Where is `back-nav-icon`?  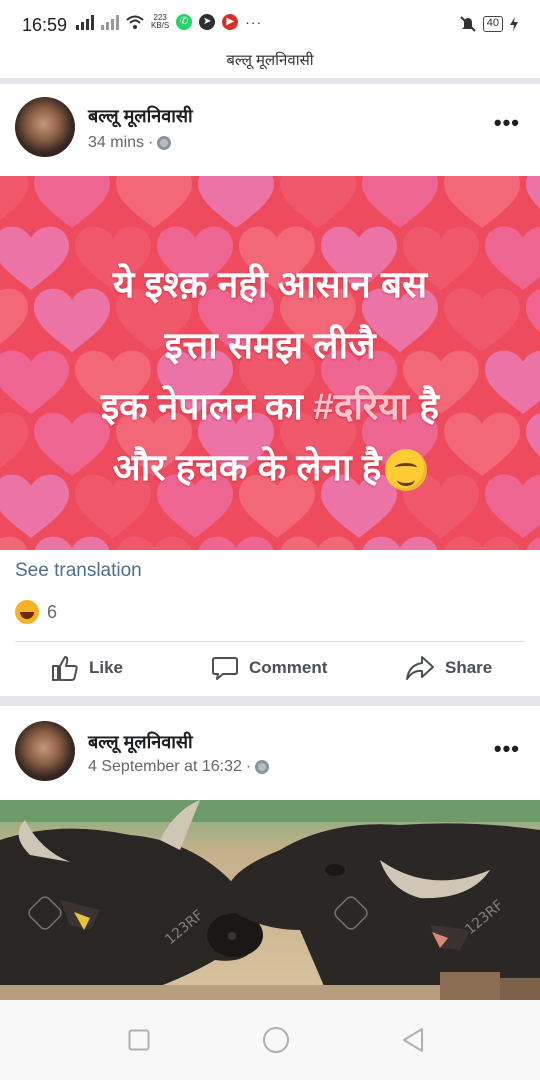 back-nav-icon is located at coordinates (413, 1040).